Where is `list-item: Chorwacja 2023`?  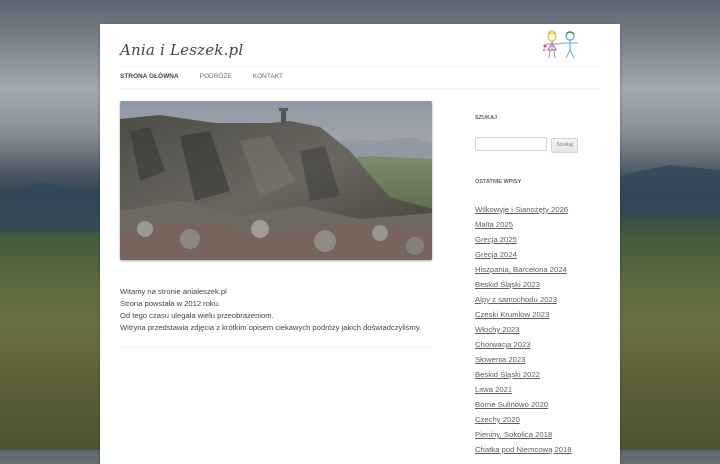
list-item: Chorwacja 2023 is located at coordinates (523, 344).